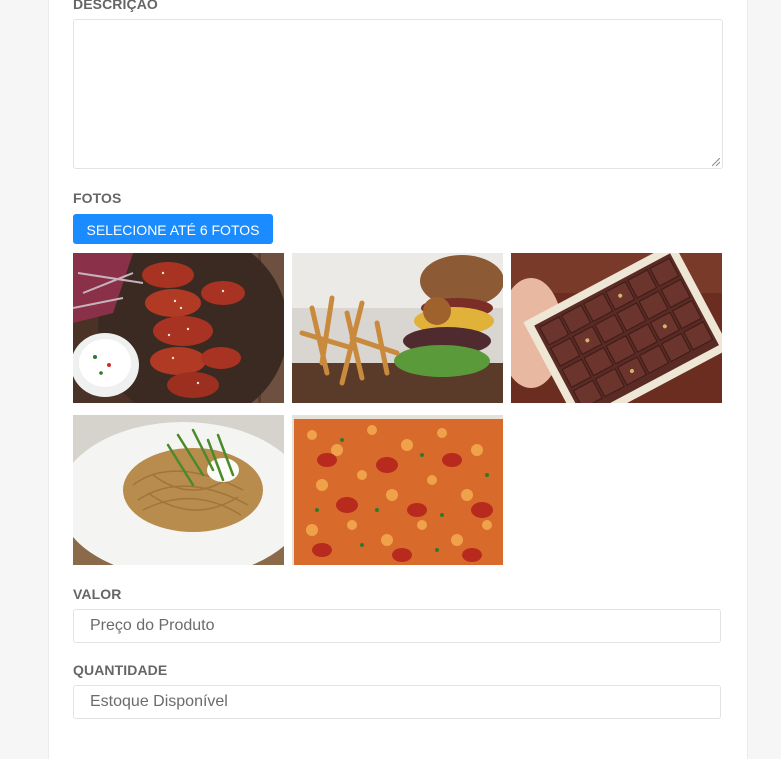 The width and height of the screenshot is (781, 759). I want to click on resize-grip-icon, so click(716, 162).